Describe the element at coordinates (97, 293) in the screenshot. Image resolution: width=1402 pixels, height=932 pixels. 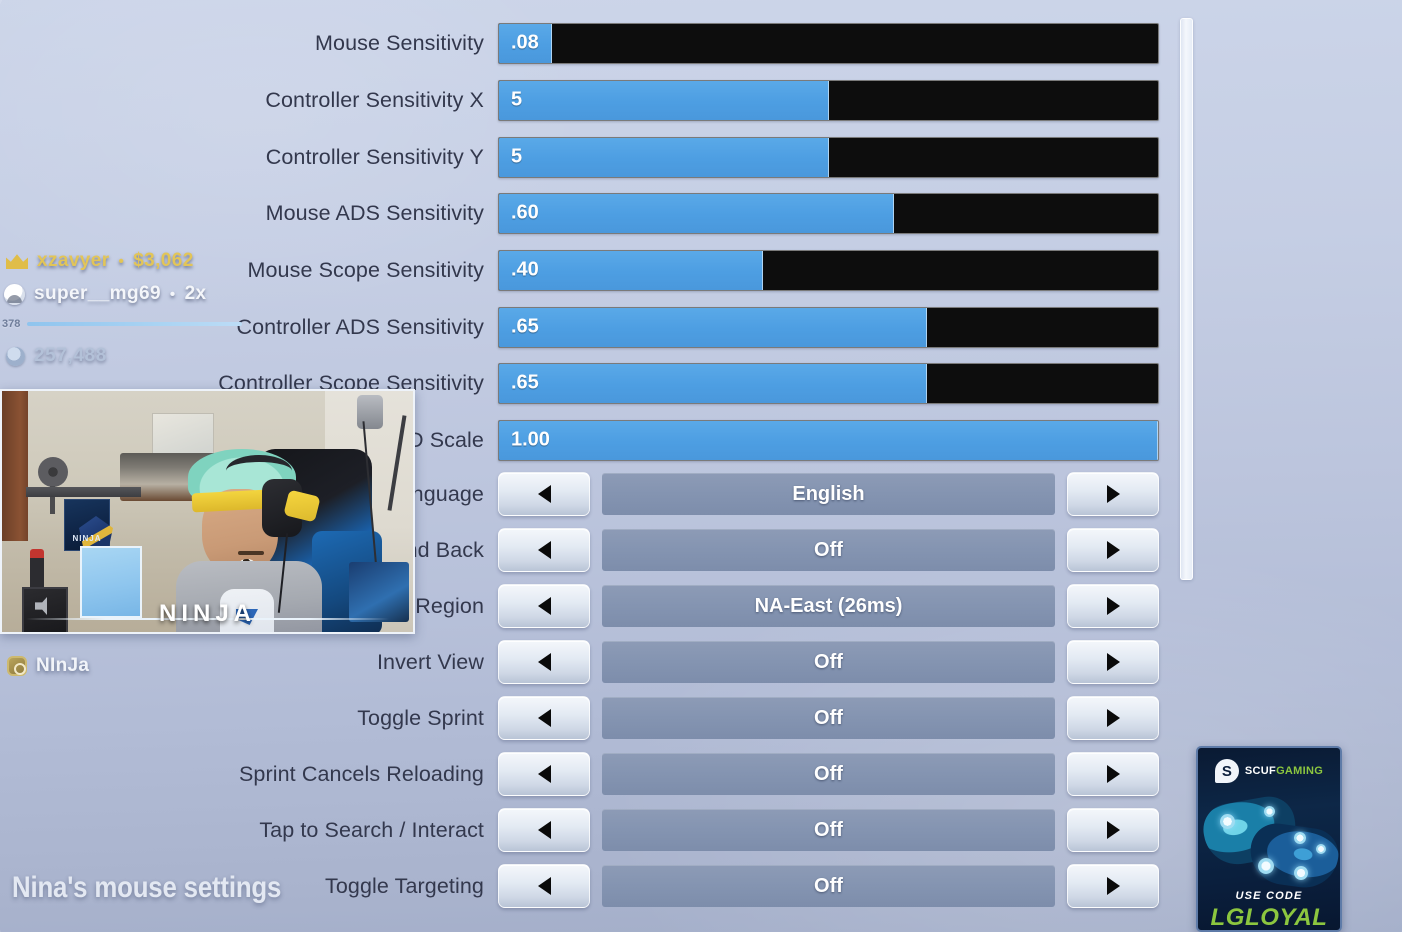
I see `alert-username: super__mg69` at that location.